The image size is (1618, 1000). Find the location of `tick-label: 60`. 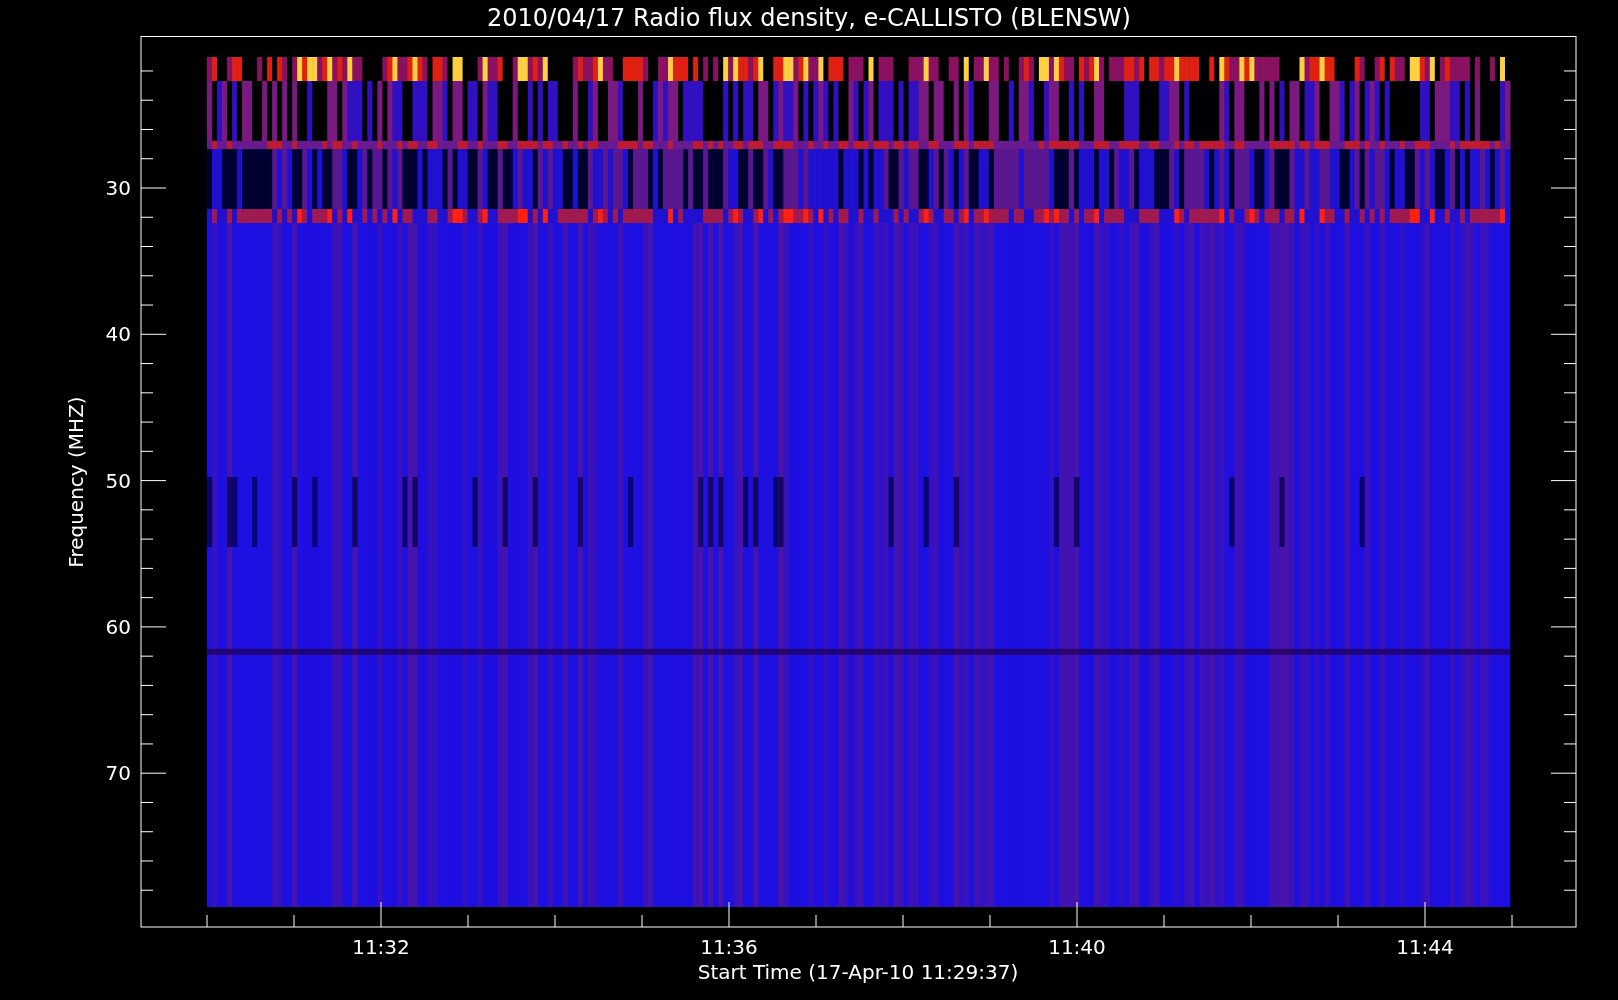

tick-label: 60 is located at coordinates (118, 626).